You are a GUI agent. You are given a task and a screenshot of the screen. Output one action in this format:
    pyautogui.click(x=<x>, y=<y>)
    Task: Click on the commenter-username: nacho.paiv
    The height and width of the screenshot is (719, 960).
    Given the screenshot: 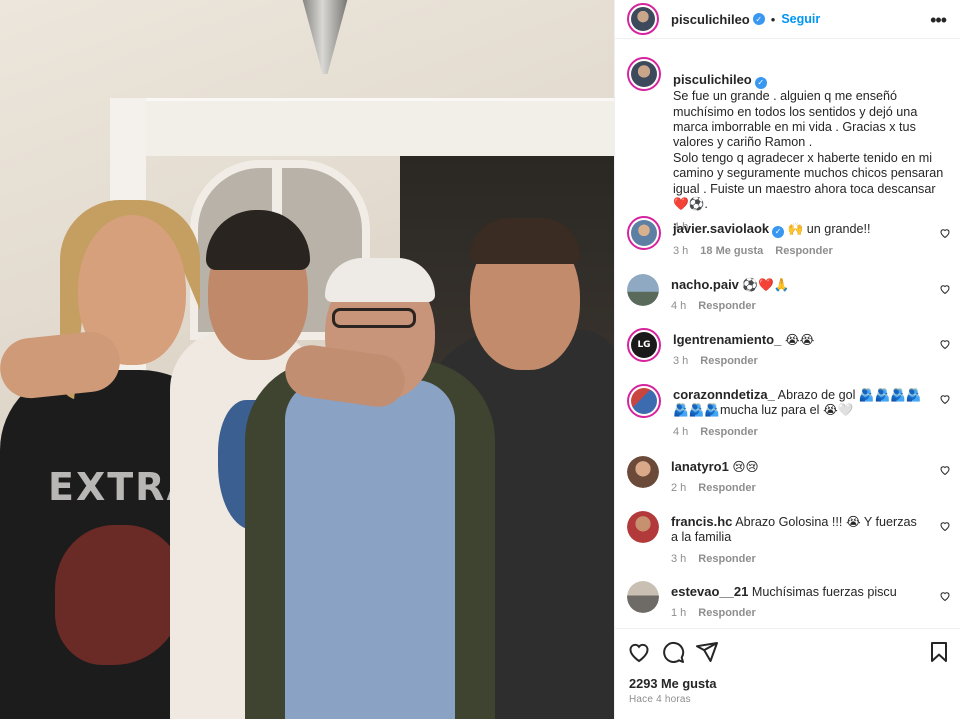 What is the action you would take?
    pyautogui.click(x=705, y=284)
    